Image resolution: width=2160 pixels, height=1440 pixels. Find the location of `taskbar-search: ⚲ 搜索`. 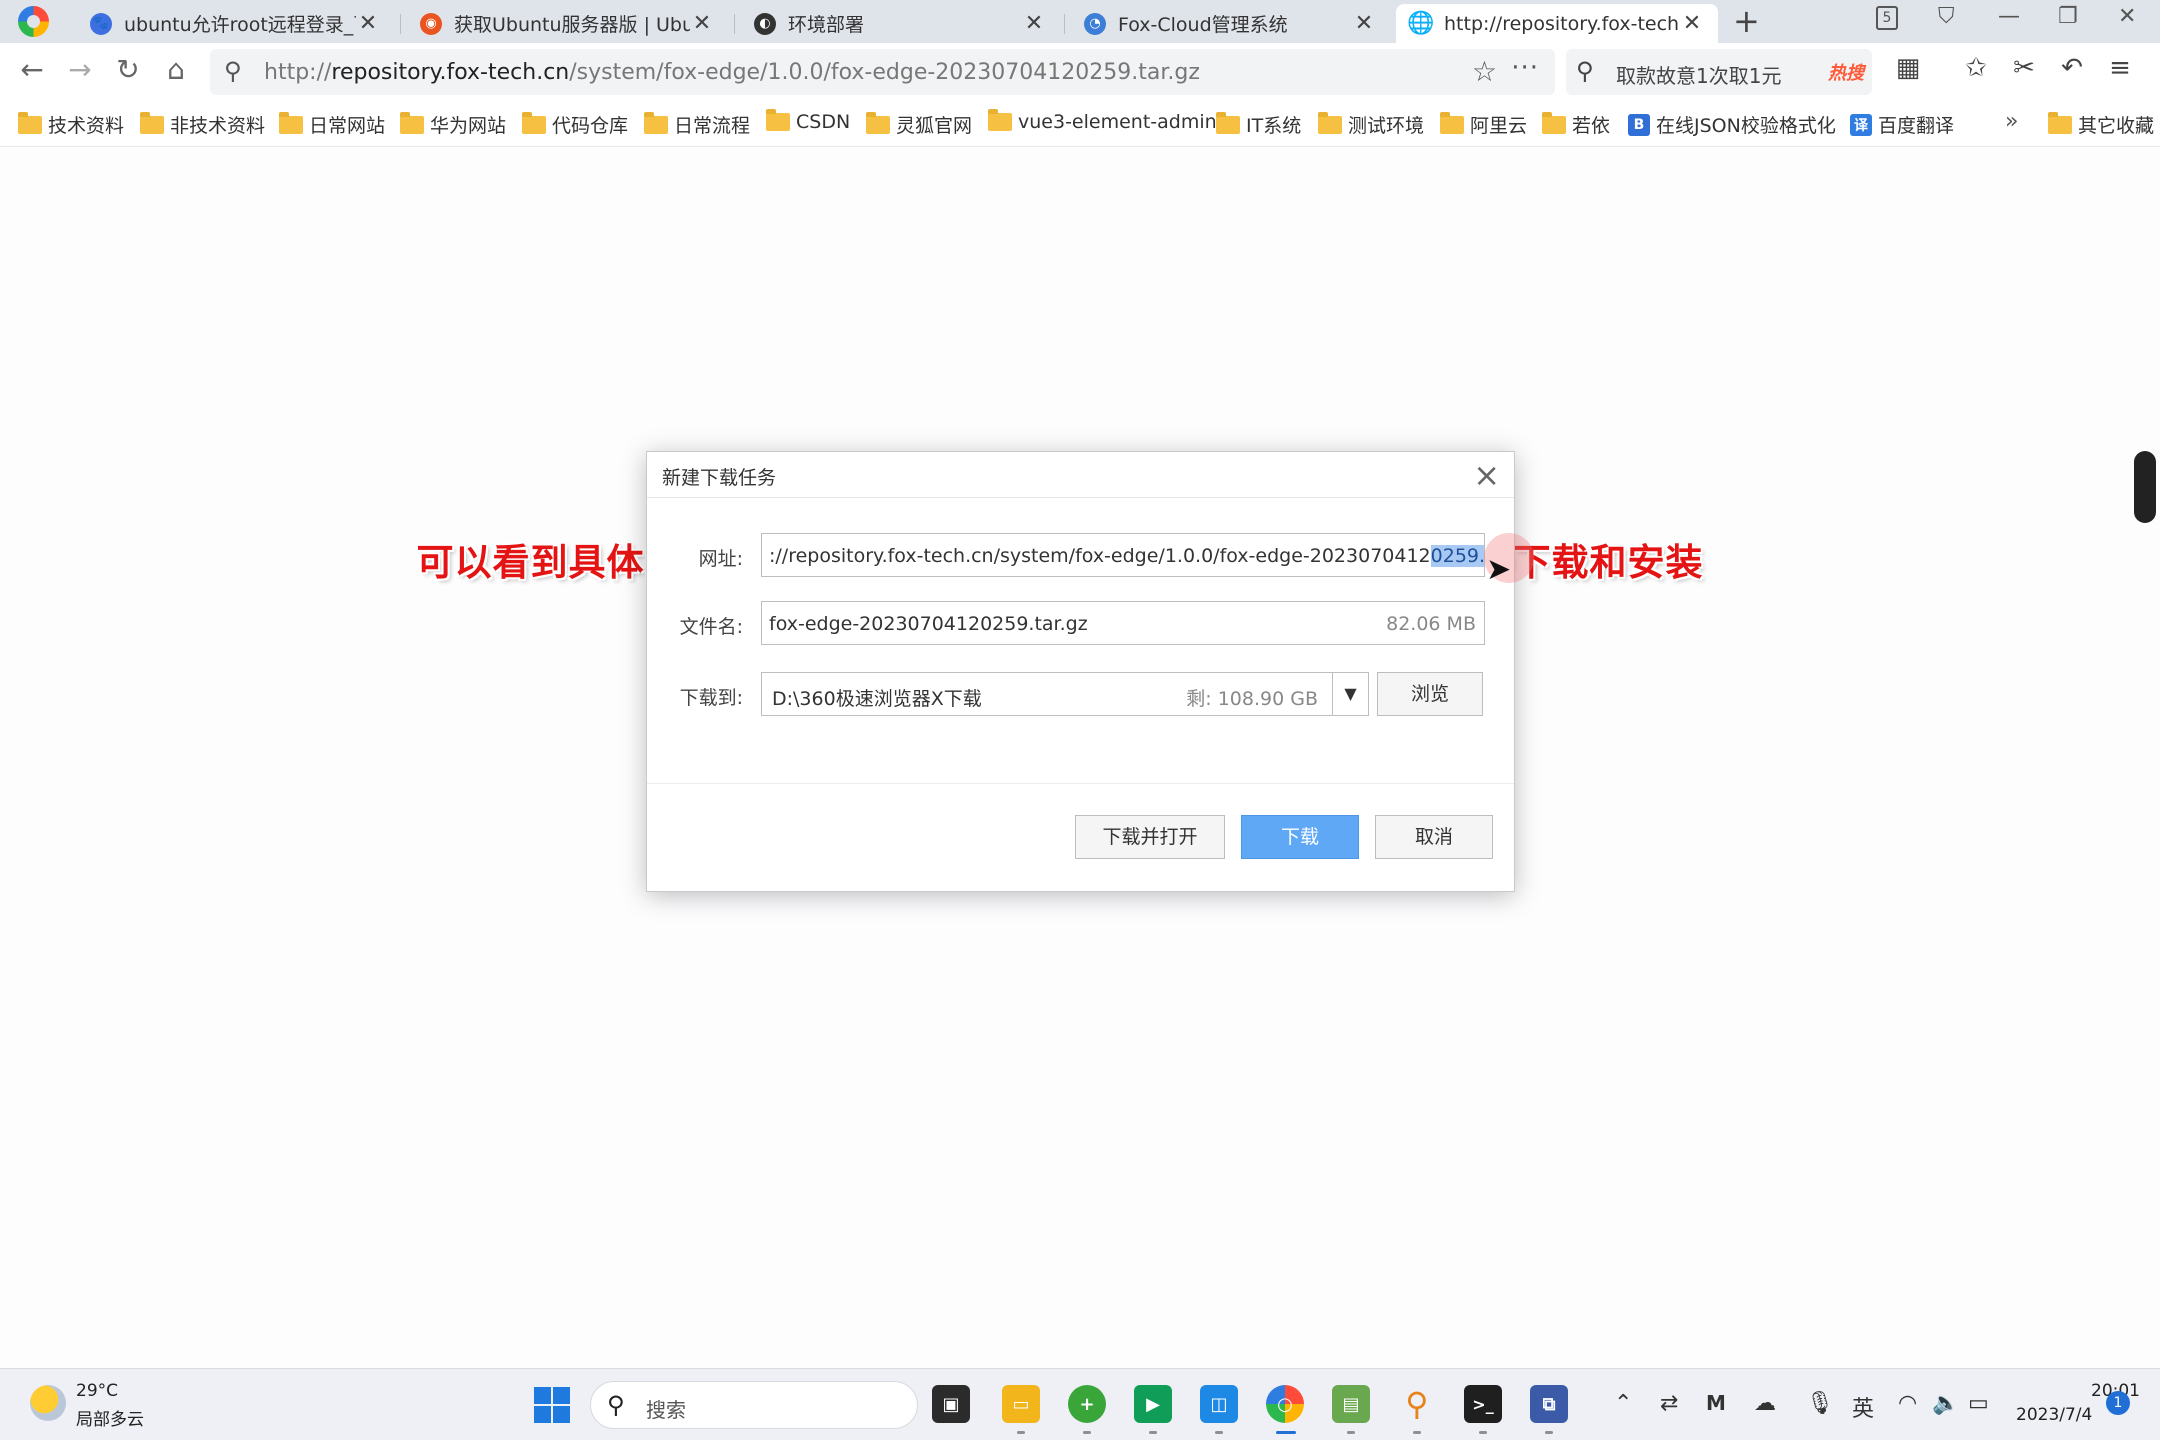

taskbar-search: ⚲ 搜索 is located at coordinates (754, 1405).